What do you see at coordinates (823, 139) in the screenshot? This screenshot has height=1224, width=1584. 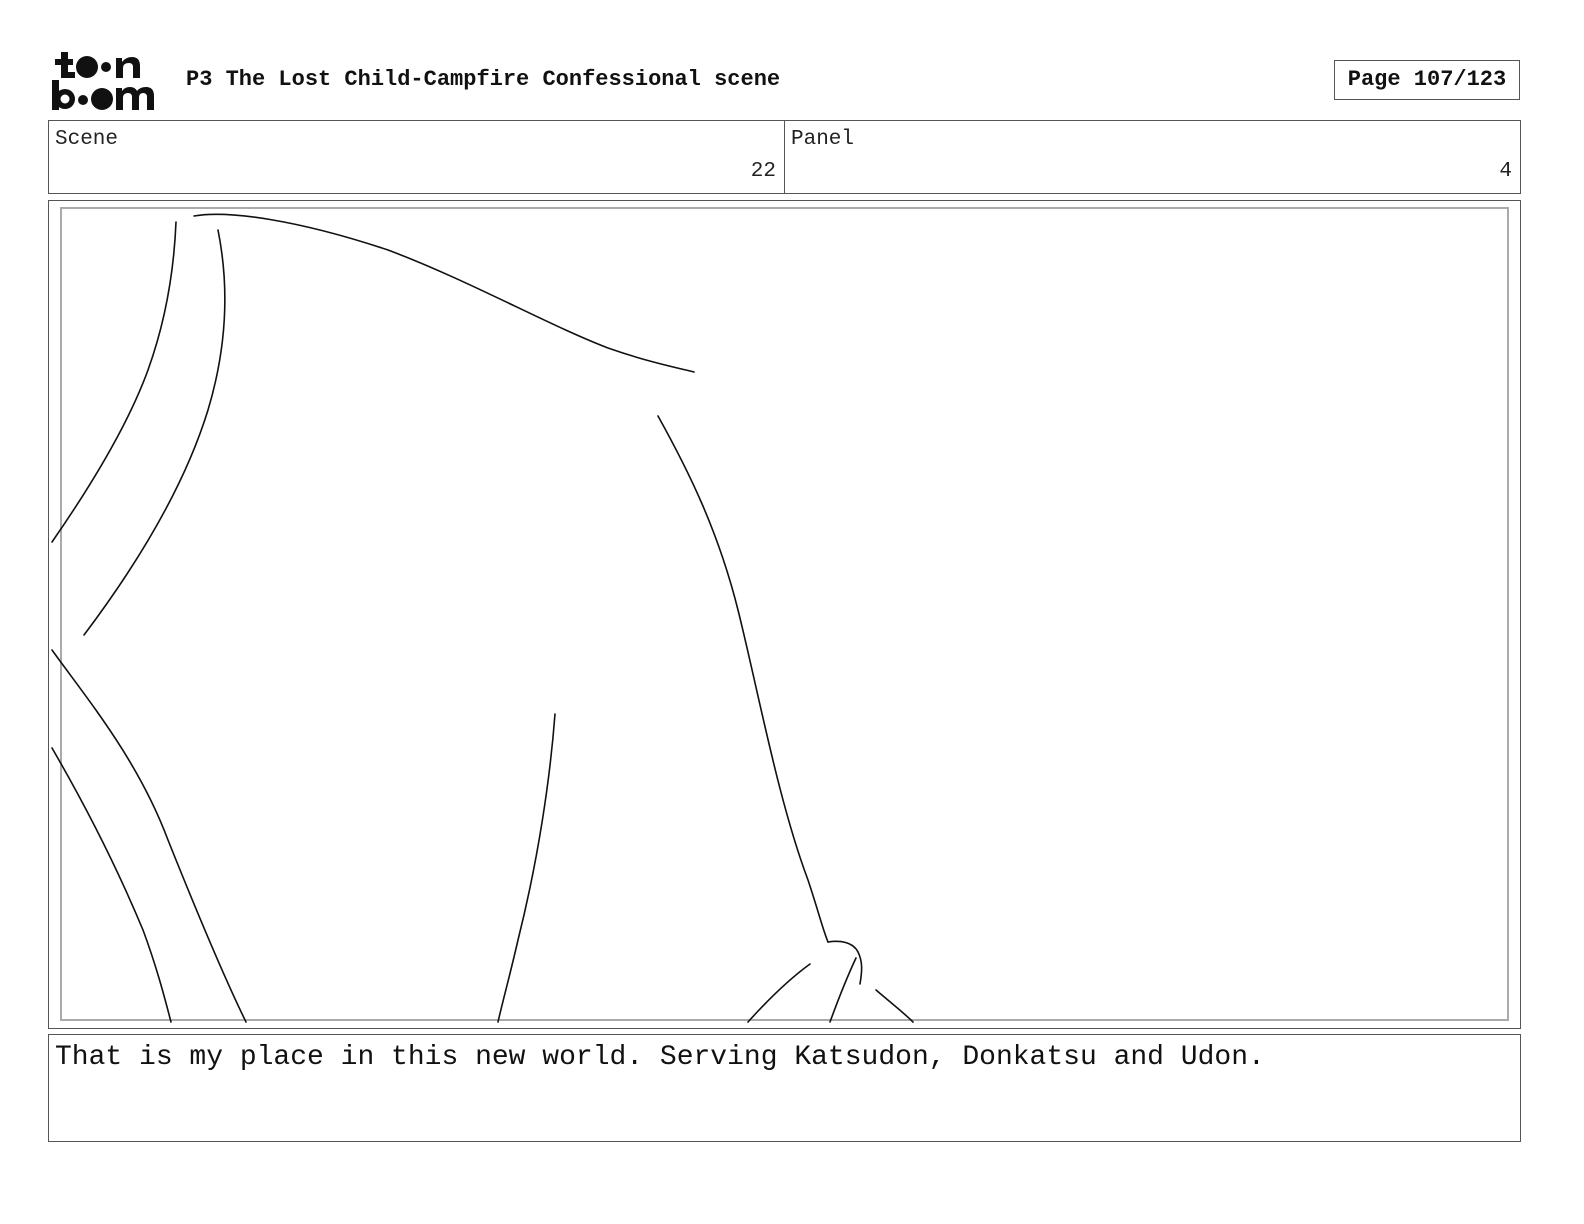 I see `panel-label: Panel` at bounding box center [823, 139].